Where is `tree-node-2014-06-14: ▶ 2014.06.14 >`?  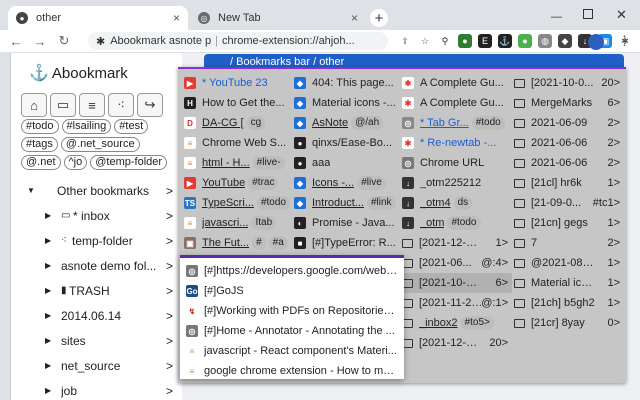
tree-node-2014-06-14: ▶ 2014.06.14 > is located at coordinates (97, 315).